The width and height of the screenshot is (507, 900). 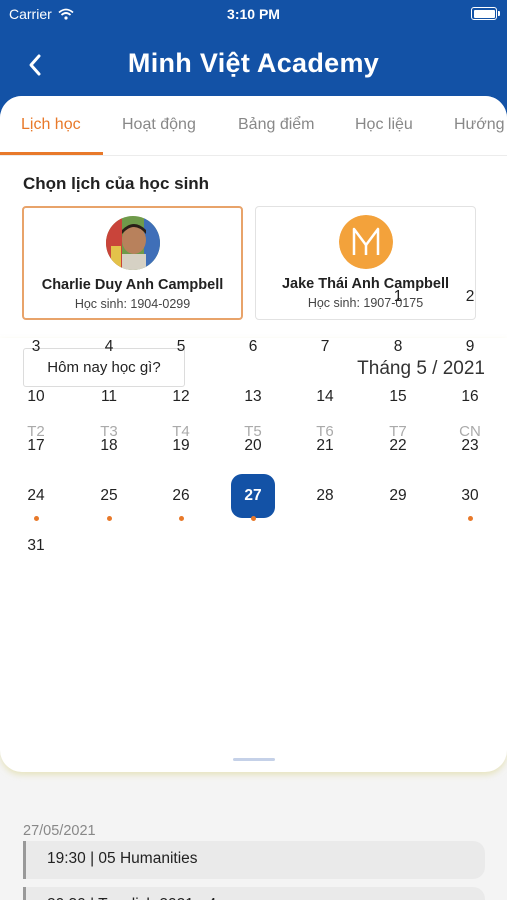 I want to click on tab-huong: Hướng, so click(x=479, y=125).